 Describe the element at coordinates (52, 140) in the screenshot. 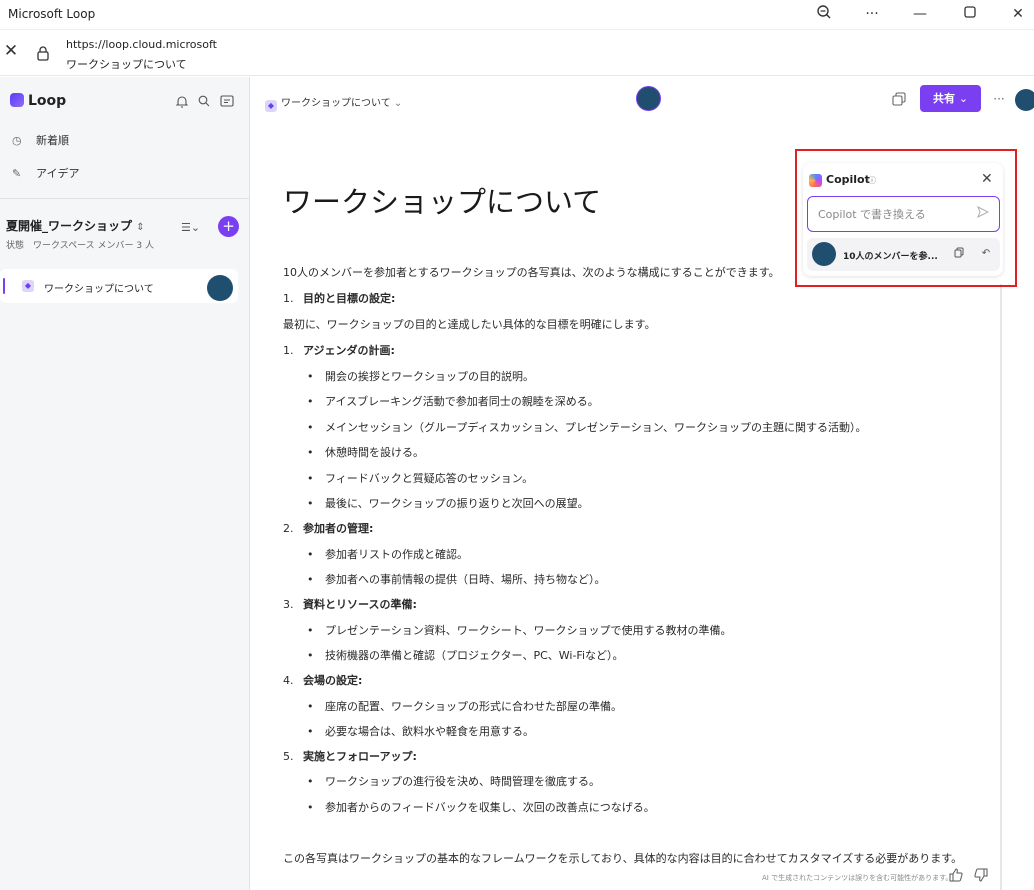

I see `nav-recent-label: 新着順` at that location.